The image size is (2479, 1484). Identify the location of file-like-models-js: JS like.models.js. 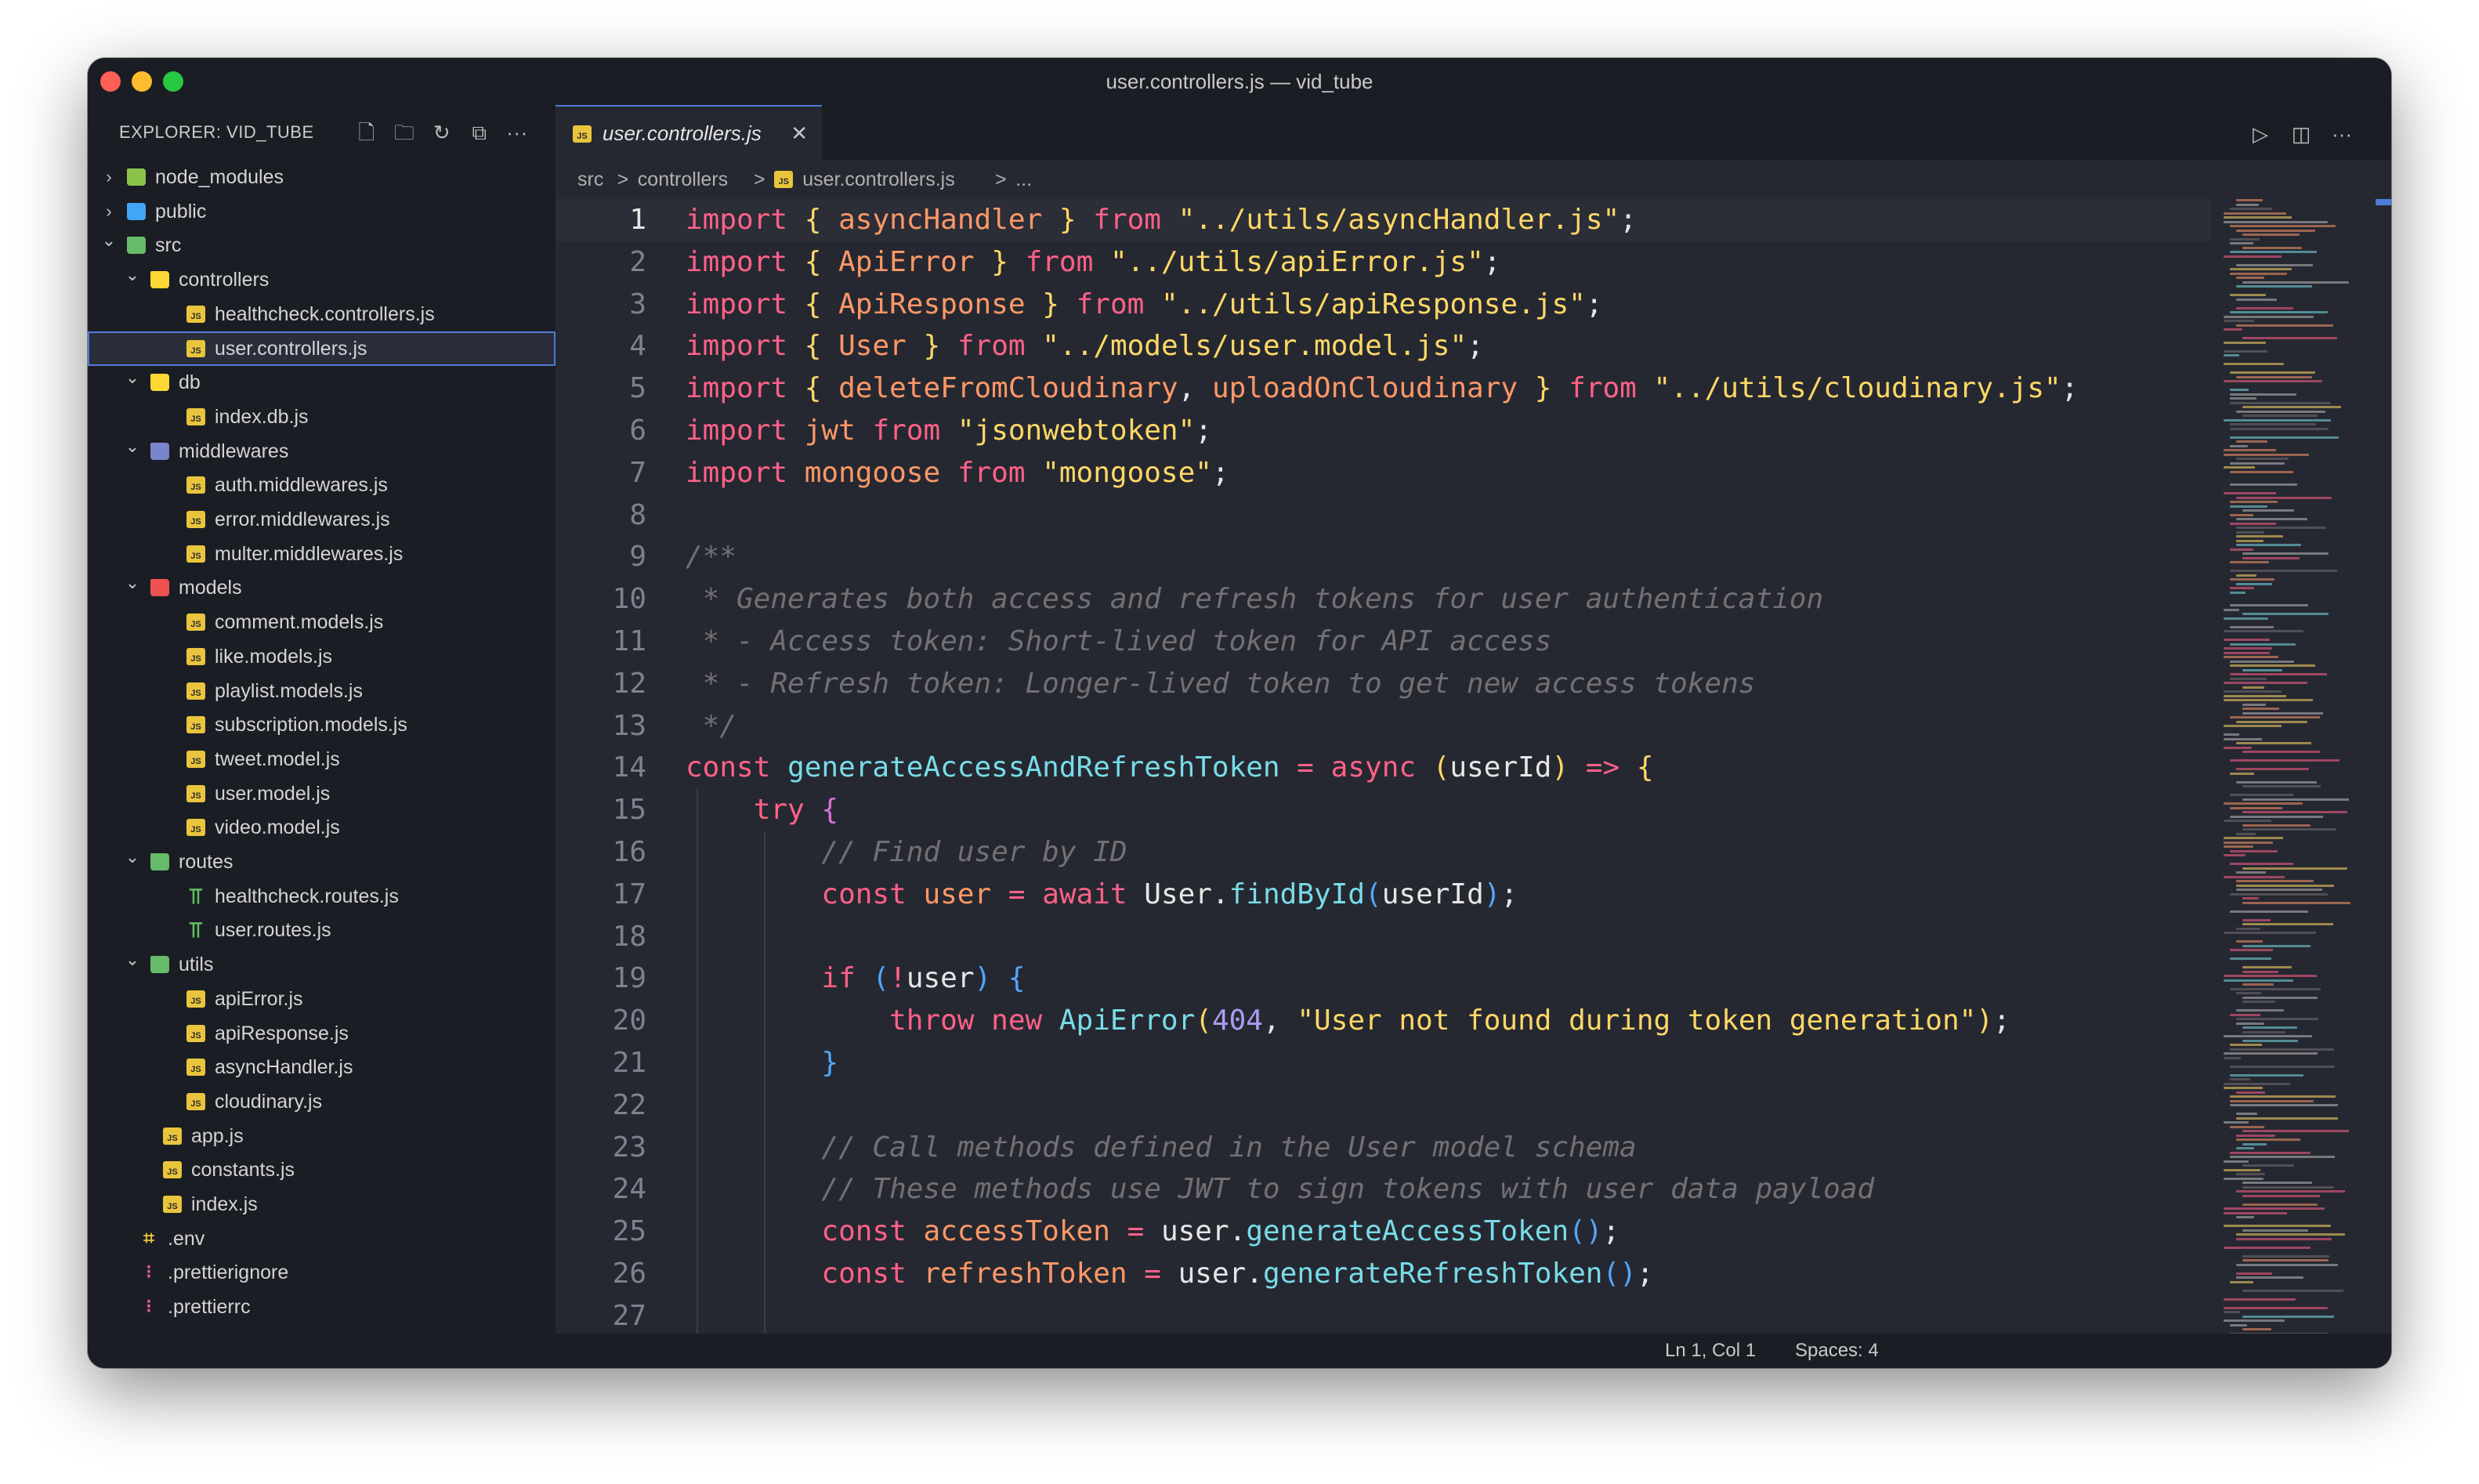
(322, 656).